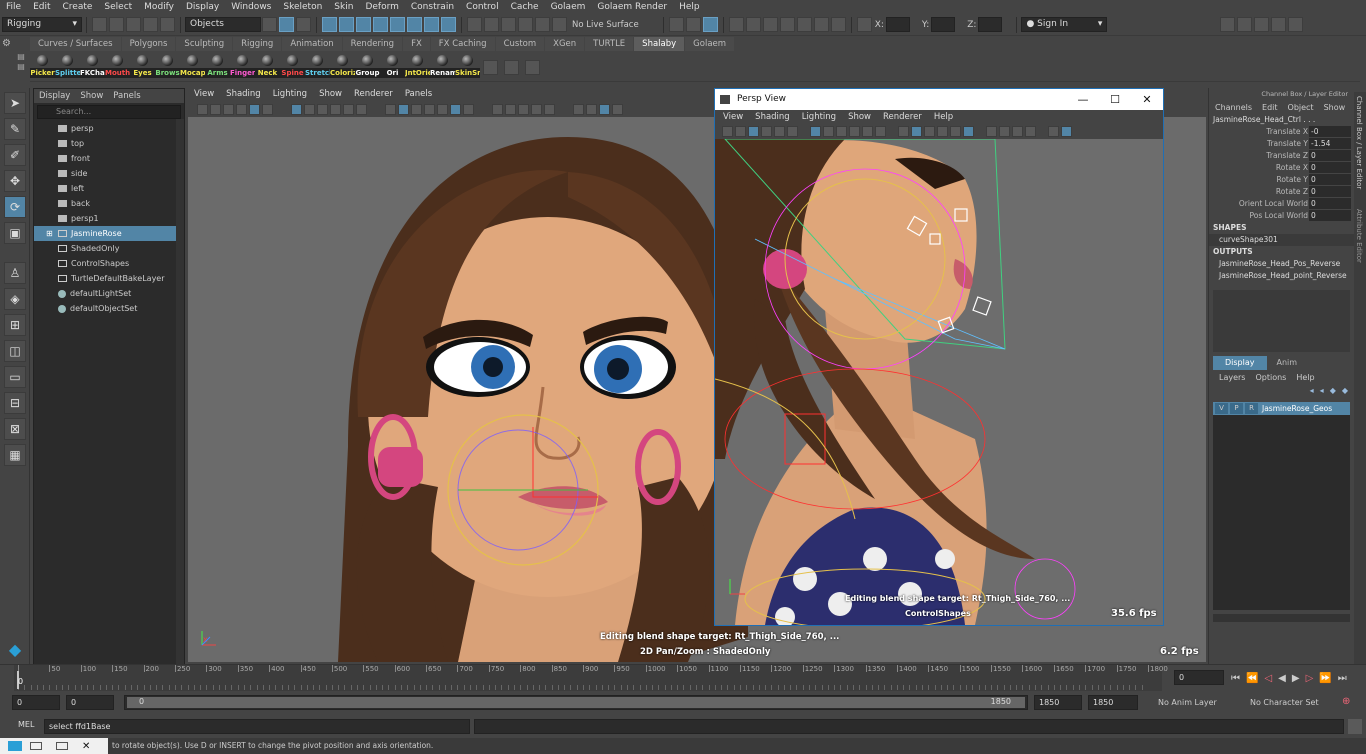 The width and height of the screenshot is (1366, 754). What do you see at coordinates (740, 131) in the screenshot?
I see `camera-attr-icon` at bounding box center [740, 131].